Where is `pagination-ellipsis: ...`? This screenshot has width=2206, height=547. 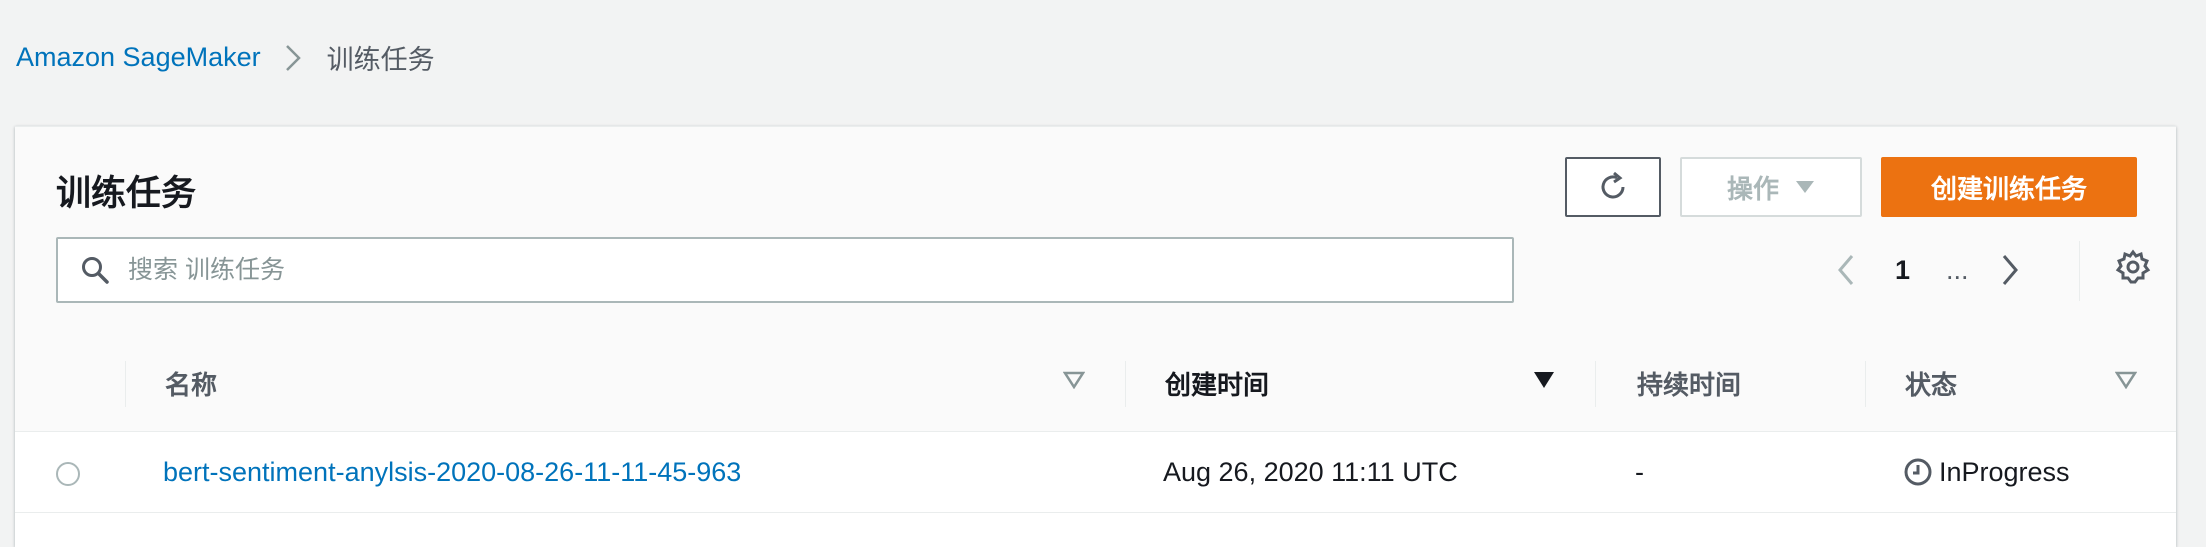
pagination-ellipsis: ... is located at coordinates (1957, 269).